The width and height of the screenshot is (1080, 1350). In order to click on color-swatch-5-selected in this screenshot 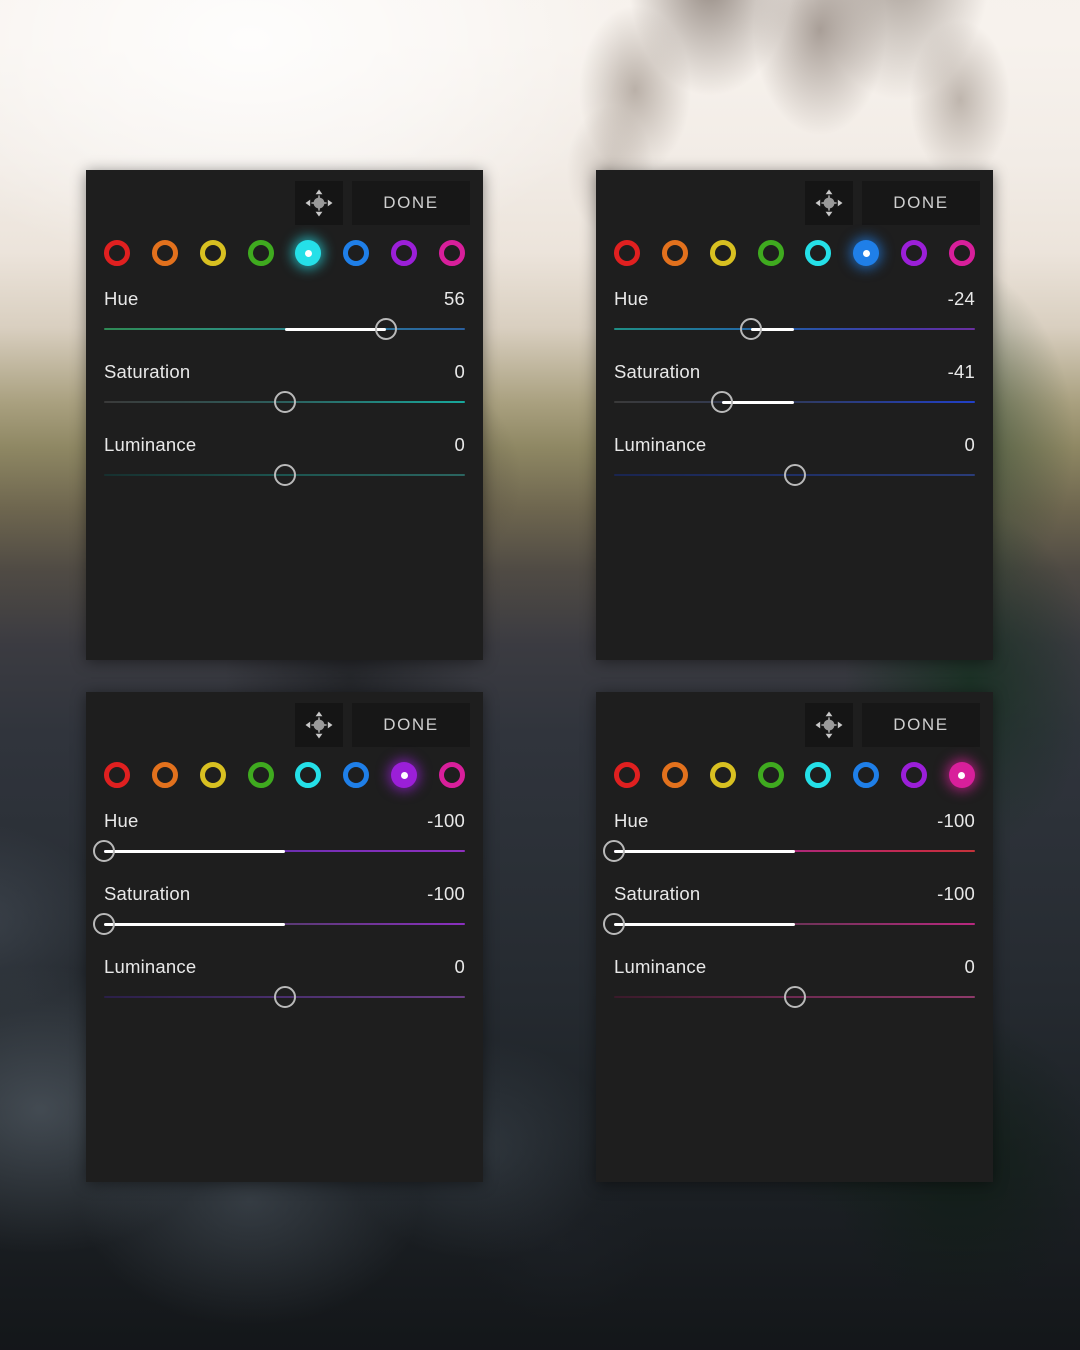, I will do `click(866, 253)`.